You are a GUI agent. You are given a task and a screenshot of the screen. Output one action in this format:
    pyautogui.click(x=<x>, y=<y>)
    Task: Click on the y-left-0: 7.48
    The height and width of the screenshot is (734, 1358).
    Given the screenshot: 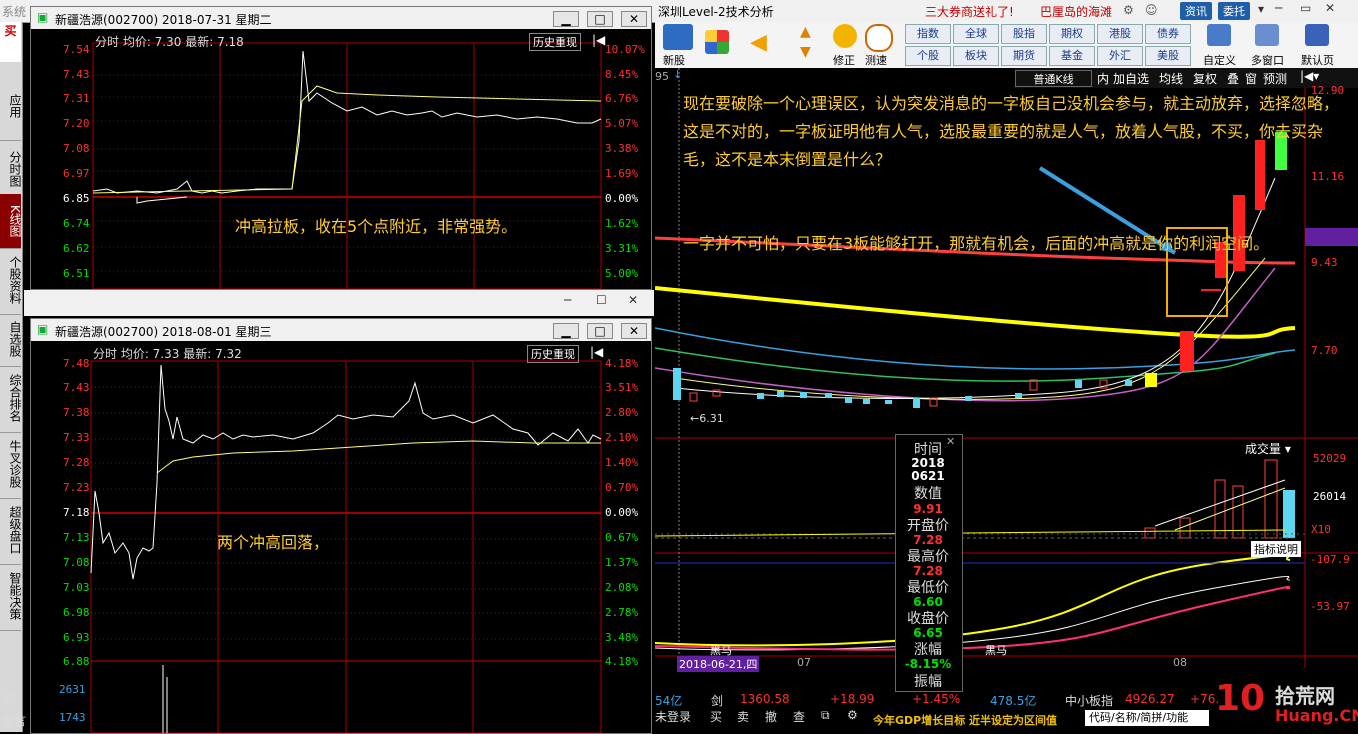 What is the action you would take?
    pyautogui.click(x=76, y=363)
    